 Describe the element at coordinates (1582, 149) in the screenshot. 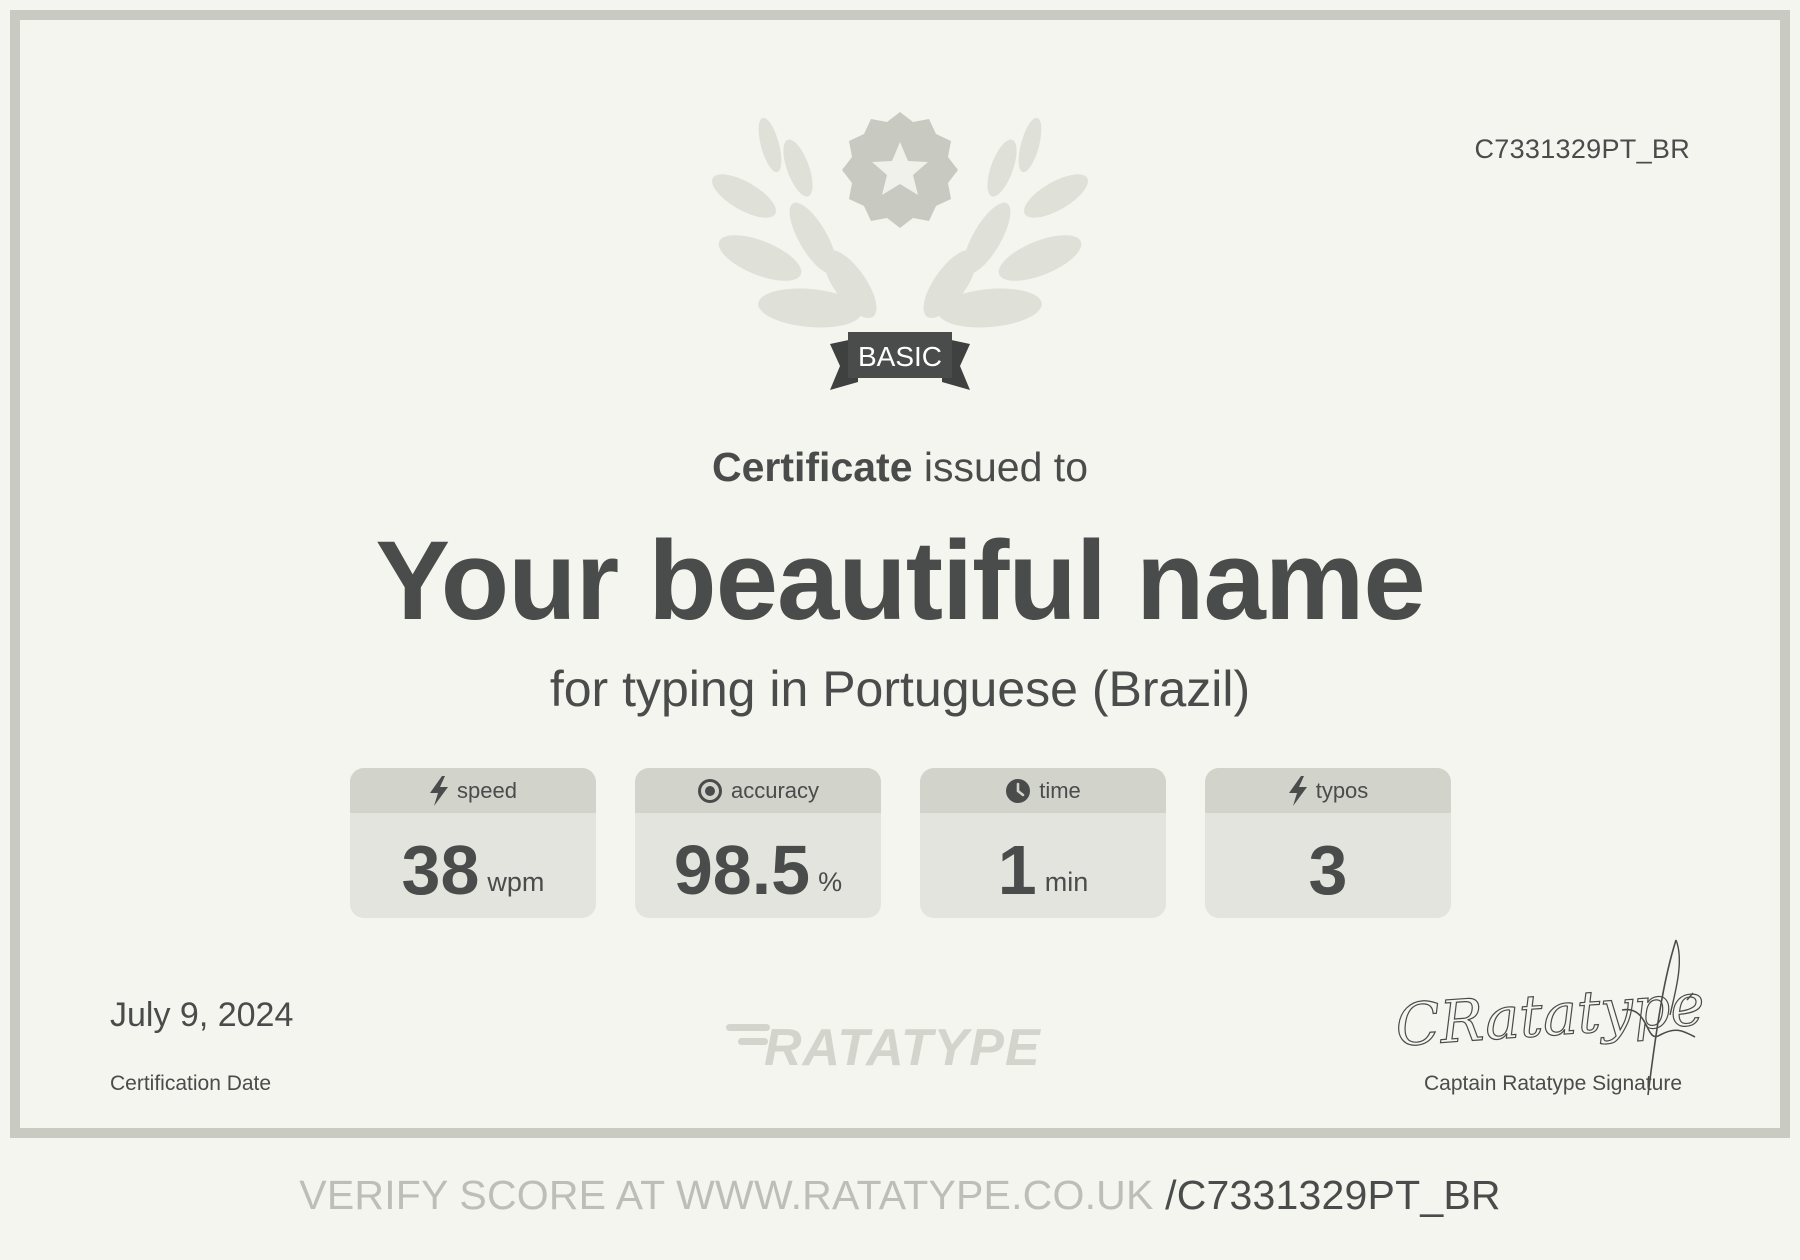

I see `certificate-code: C7331329PT_BR` at that location.